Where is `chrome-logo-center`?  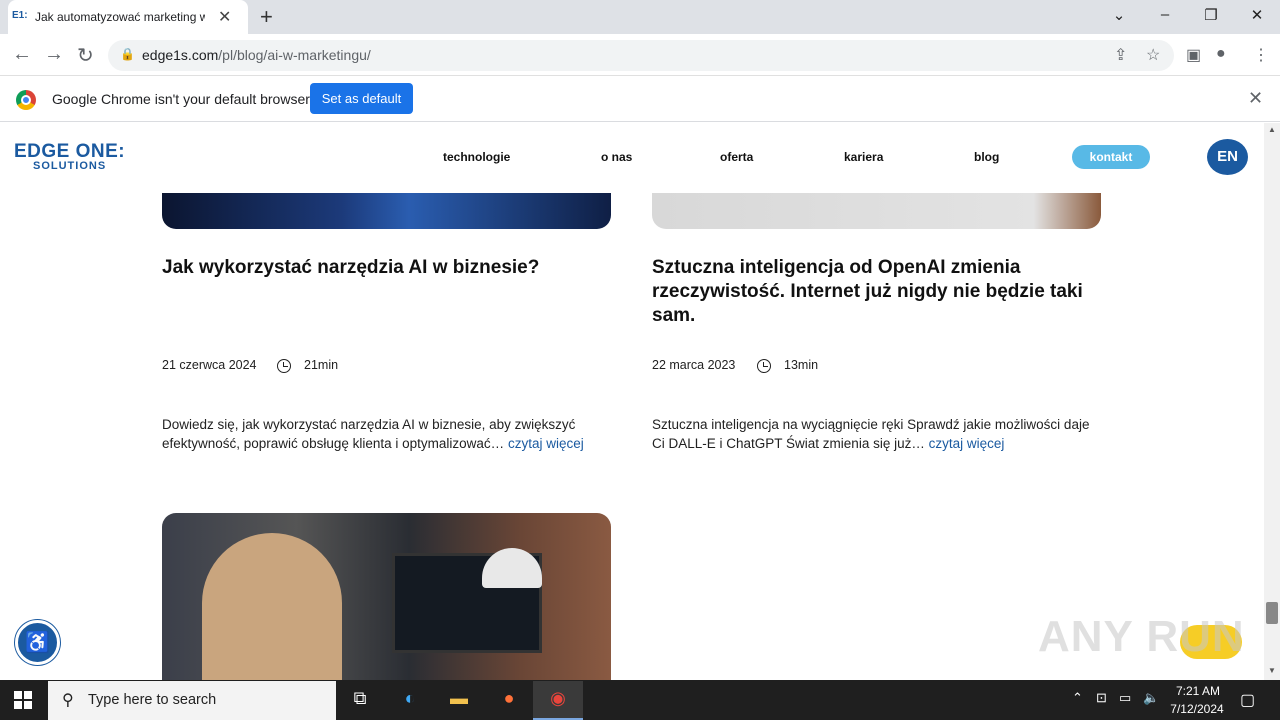 chrome-logo-center is located at coordinates (26, 100).